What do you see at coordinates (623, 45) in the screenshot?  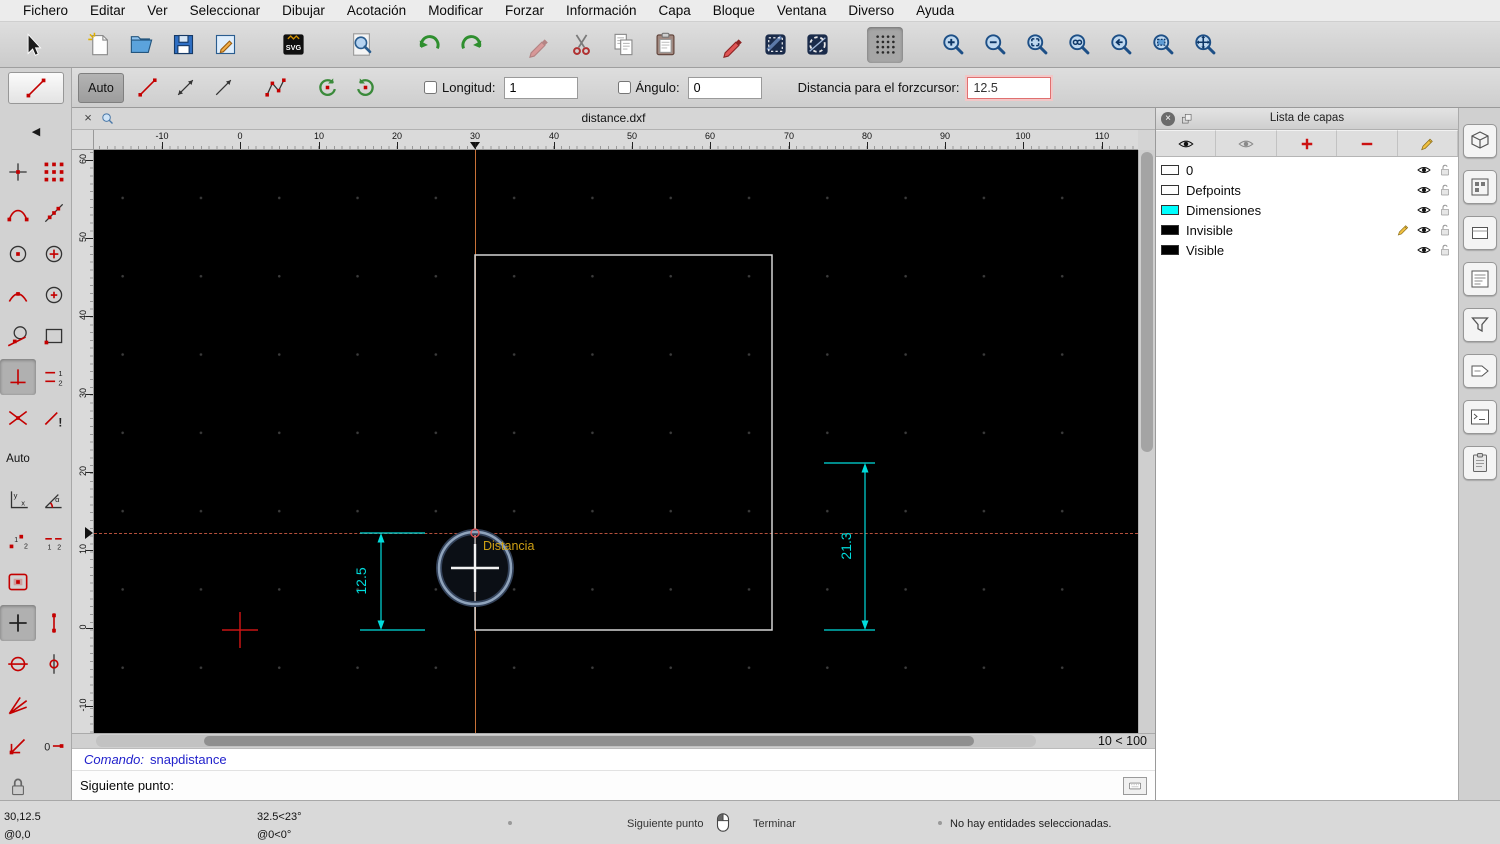 I see `copy-button` at bounding box center [623, 45].